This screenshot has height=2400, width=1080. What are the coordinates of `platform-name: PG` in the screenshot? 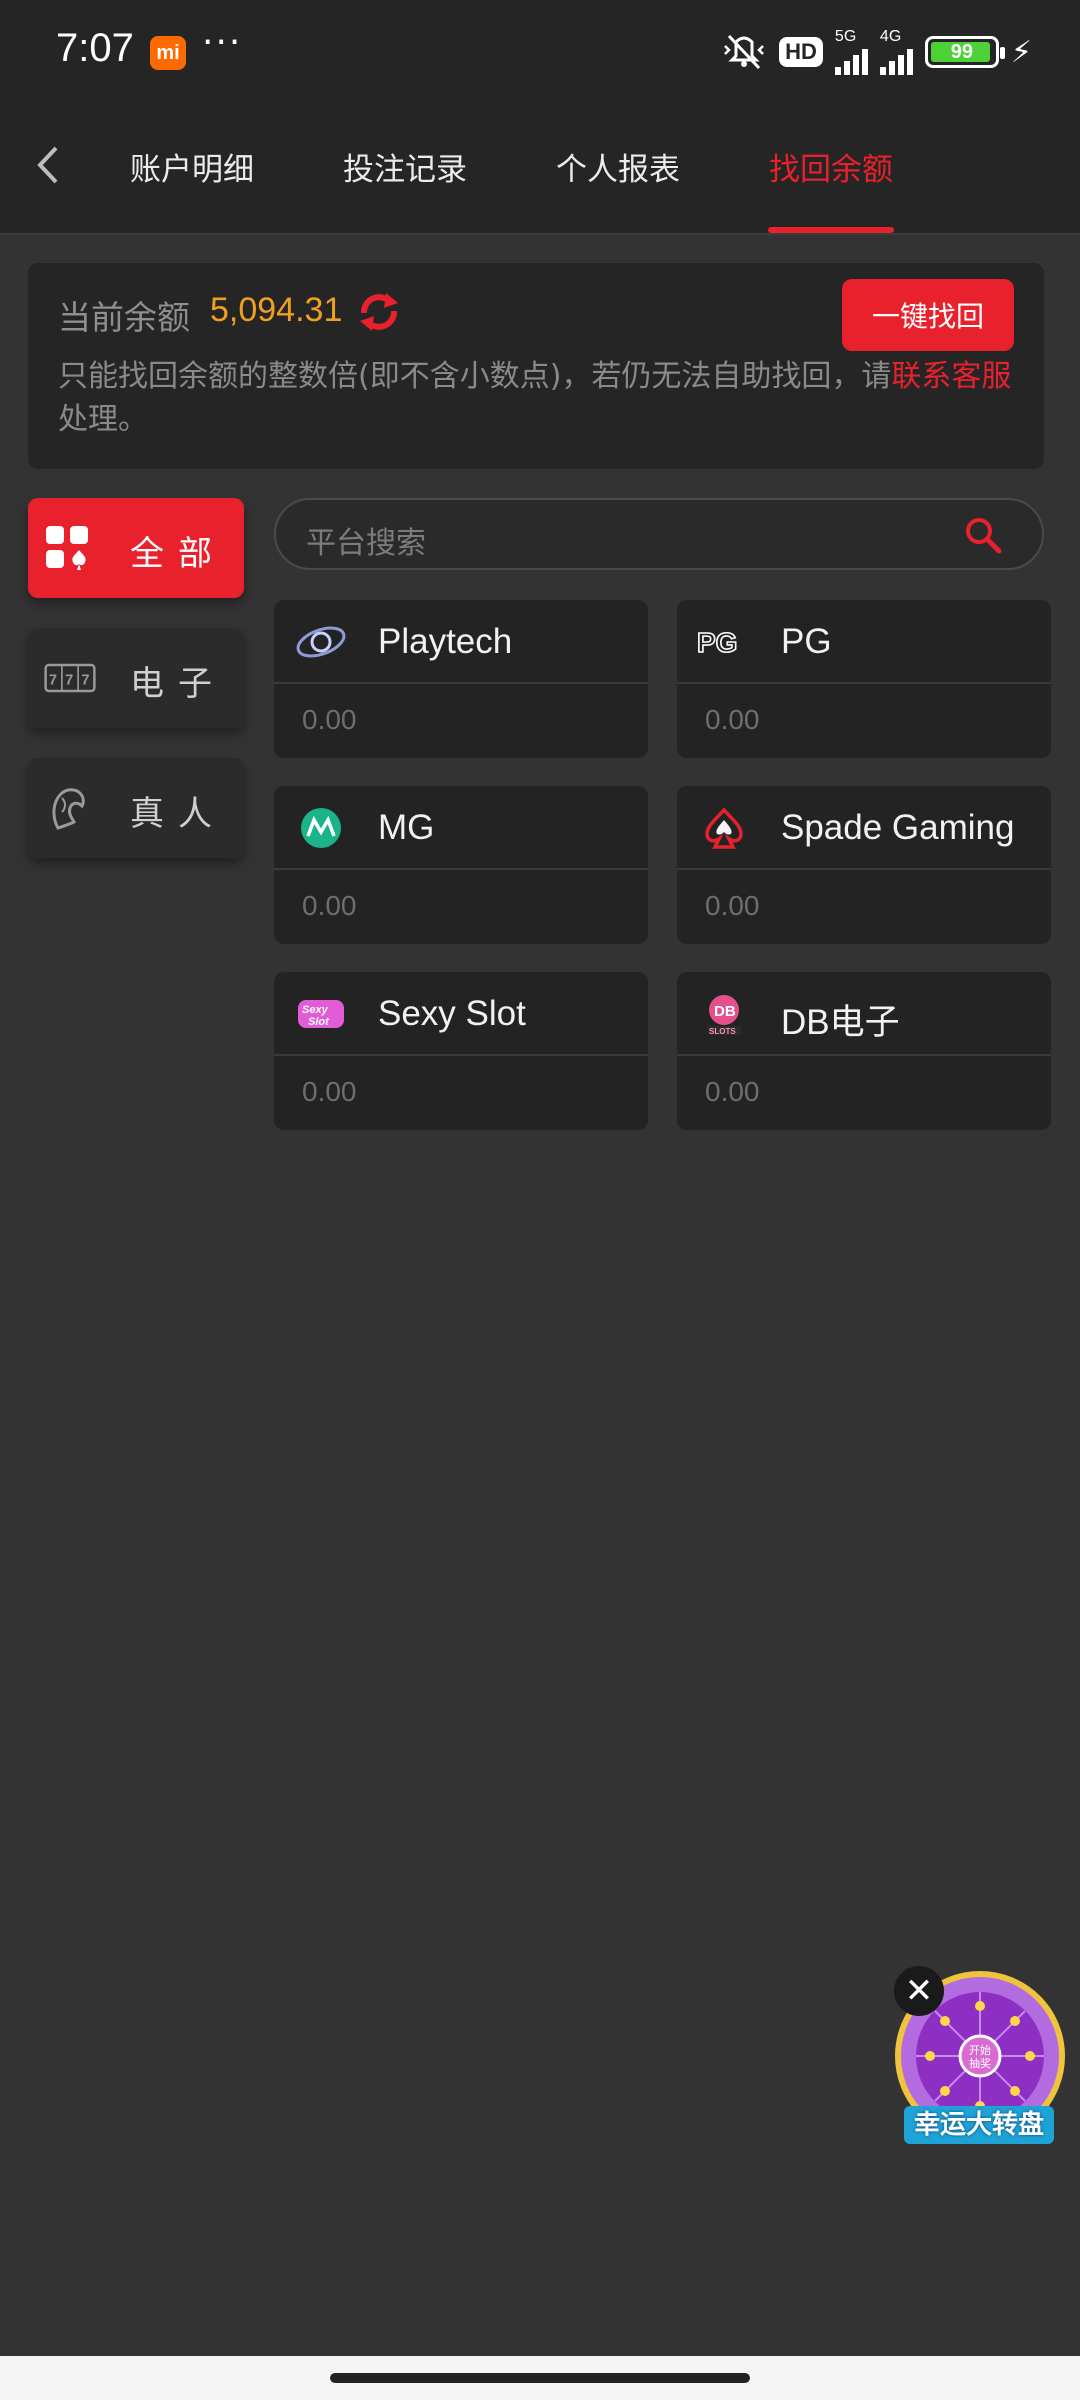 It's located at (806, 641).